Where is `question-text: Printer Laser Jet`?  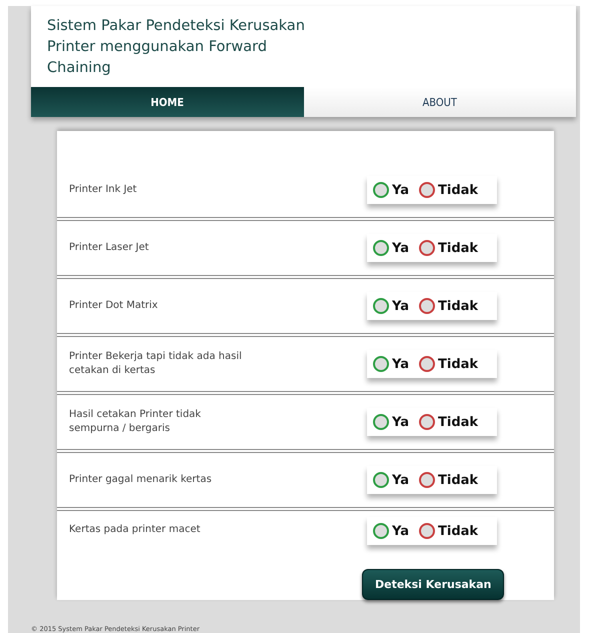 question-text: Printer Laser Jet is located at coordinates (109, 248).